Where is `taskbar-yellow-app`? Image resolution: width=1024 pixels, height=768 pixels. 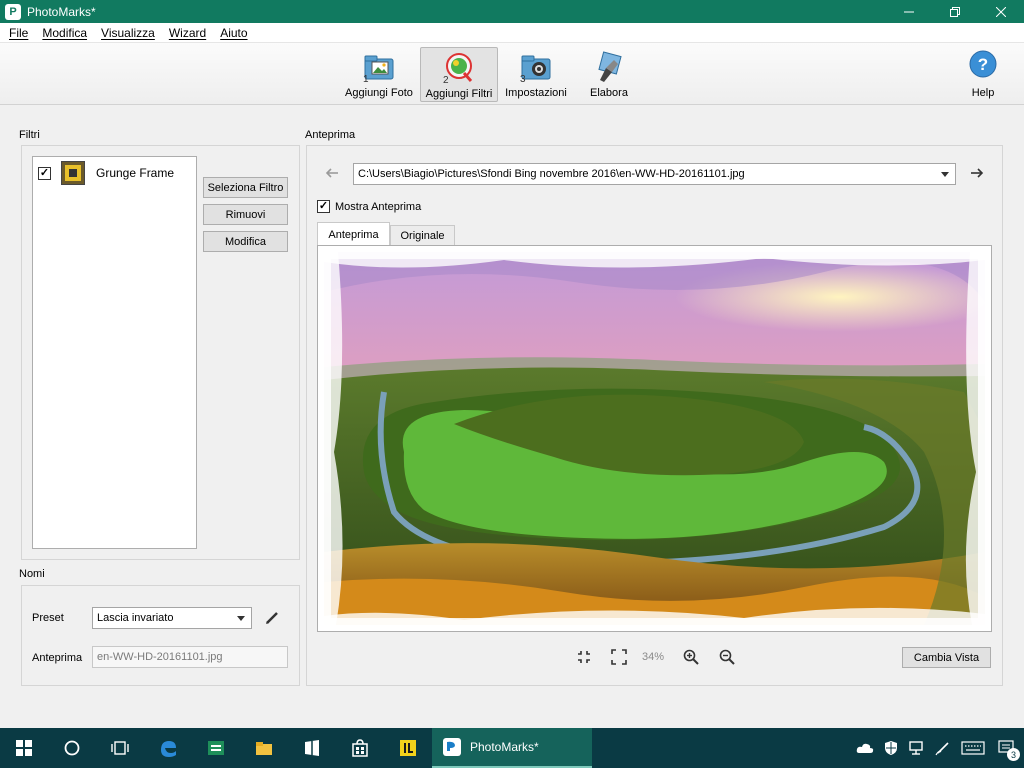
taskbar-yellow-app is located at coordinates (408, 748).